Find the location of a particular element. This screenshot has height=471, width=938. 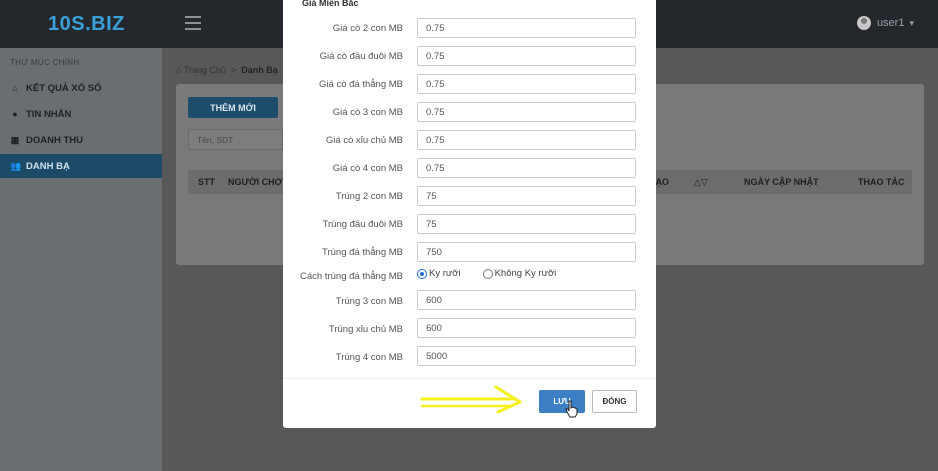

trung-da-thang-input: 750 is located at coordinates (526, 252).